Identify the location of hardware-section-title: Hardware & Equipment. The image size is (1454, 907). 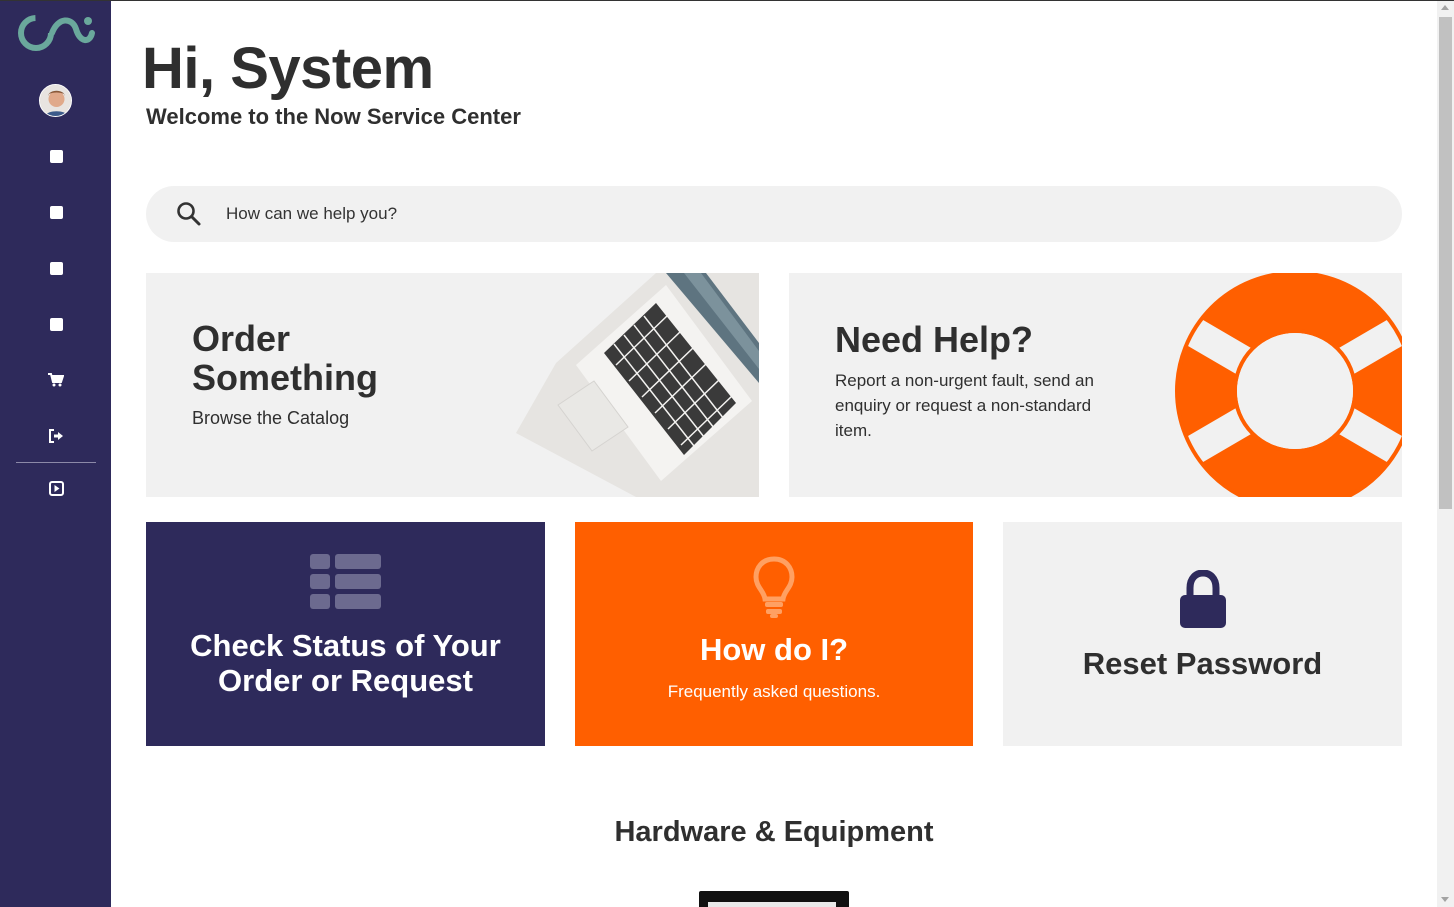
(774, 832).